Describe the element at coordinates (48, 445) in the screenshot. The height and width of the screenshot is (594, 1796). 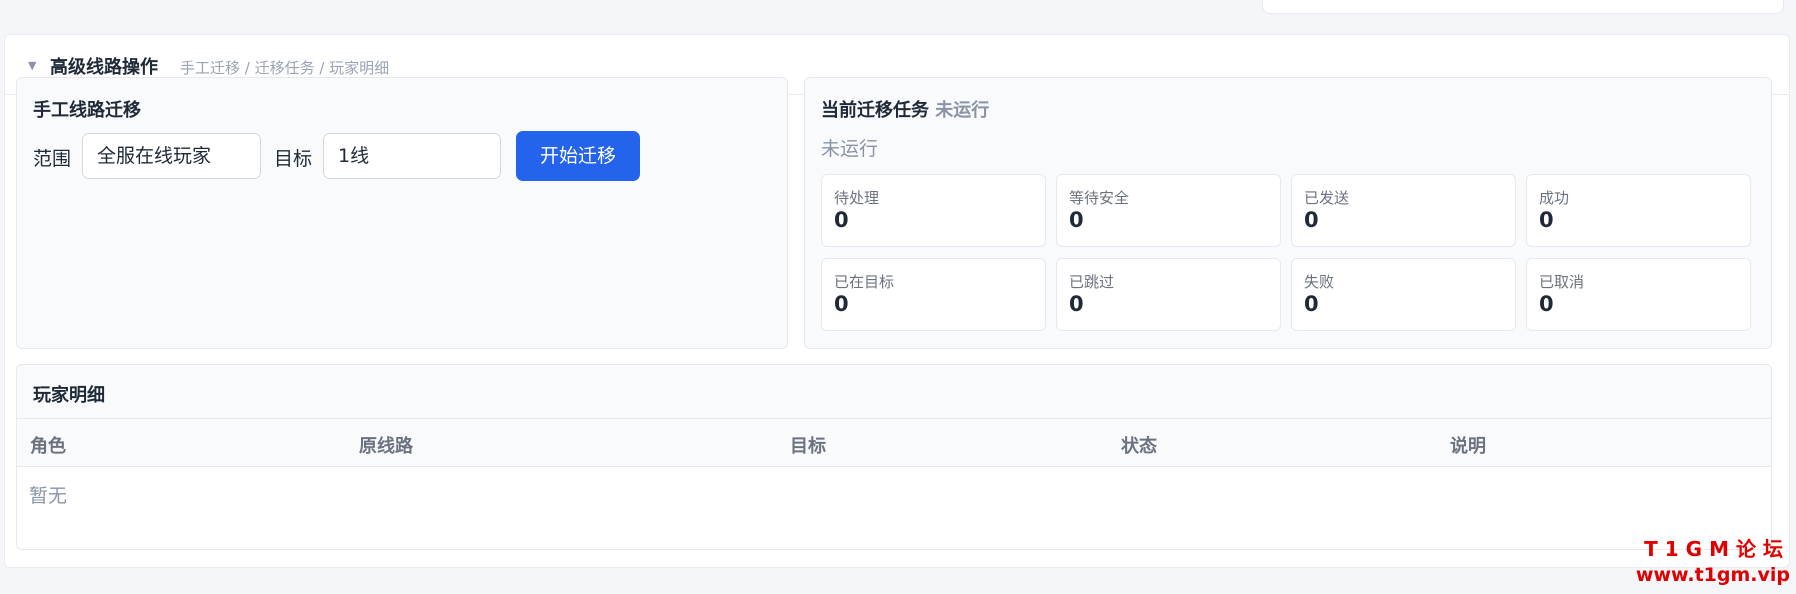
I see `column-header-role: 角色` at that location.